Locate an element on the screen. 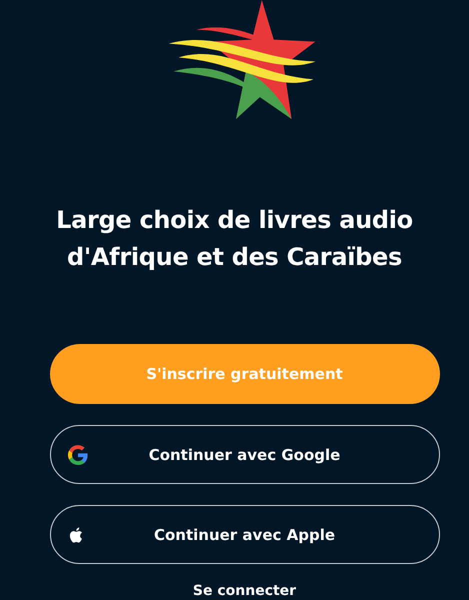 This screenshot has height=600, width=469. signup-button: Continuer avec Apple is located at coordinates (245, 534).